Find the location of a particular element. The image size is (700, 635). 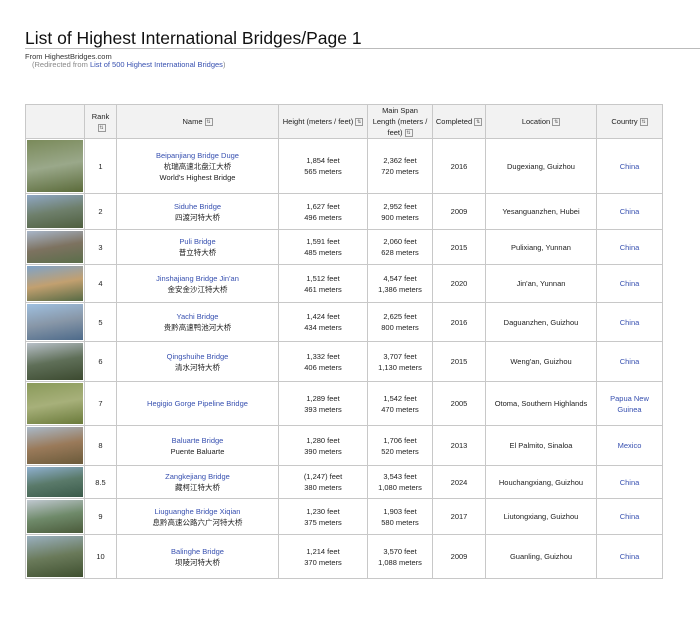

column-header-label: Main Span Length (meters / feet) is located at coordinates (400, 121).